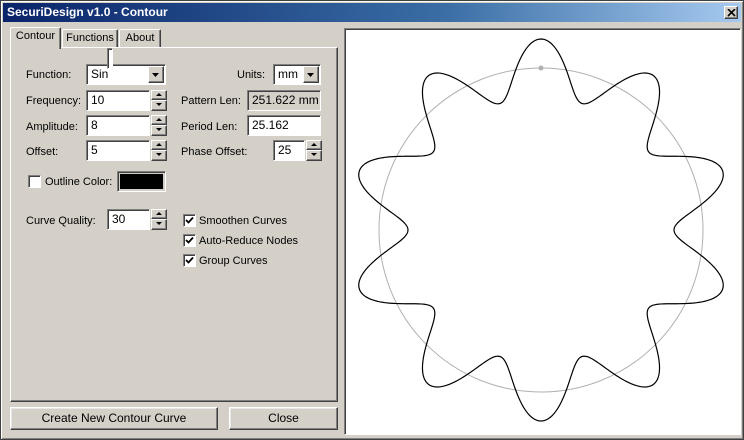 This screenshot has width=744, height=440. I want to click on period-len-label: Period Len:, so click(209, 127).